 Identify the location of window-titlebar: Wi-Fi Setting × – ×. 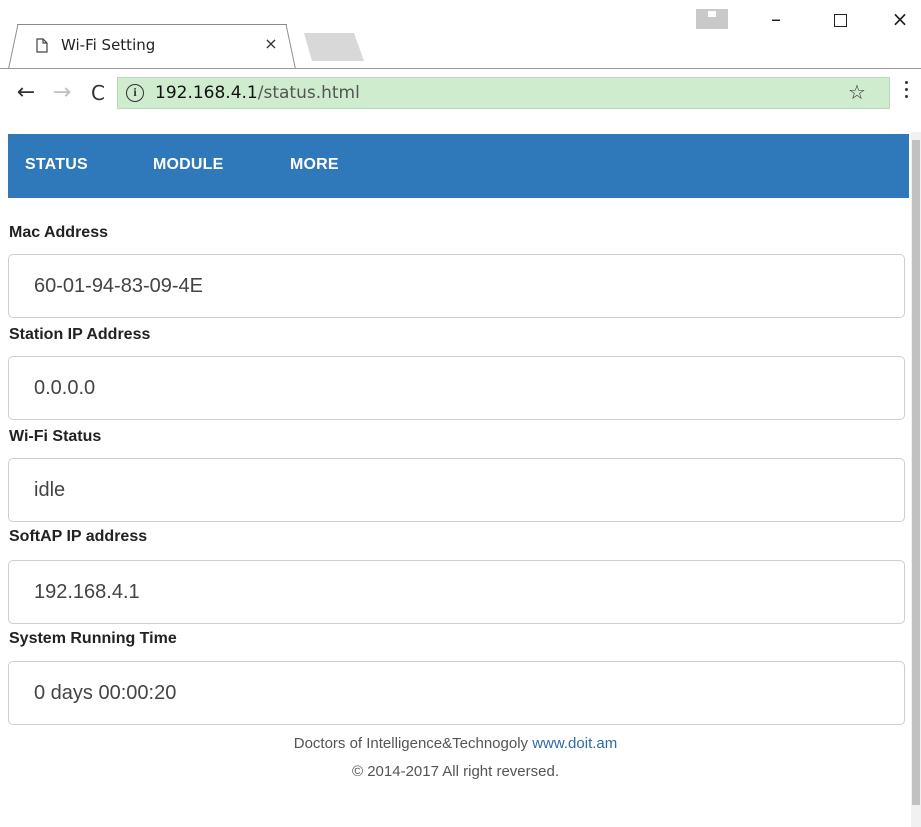
(460, 34).